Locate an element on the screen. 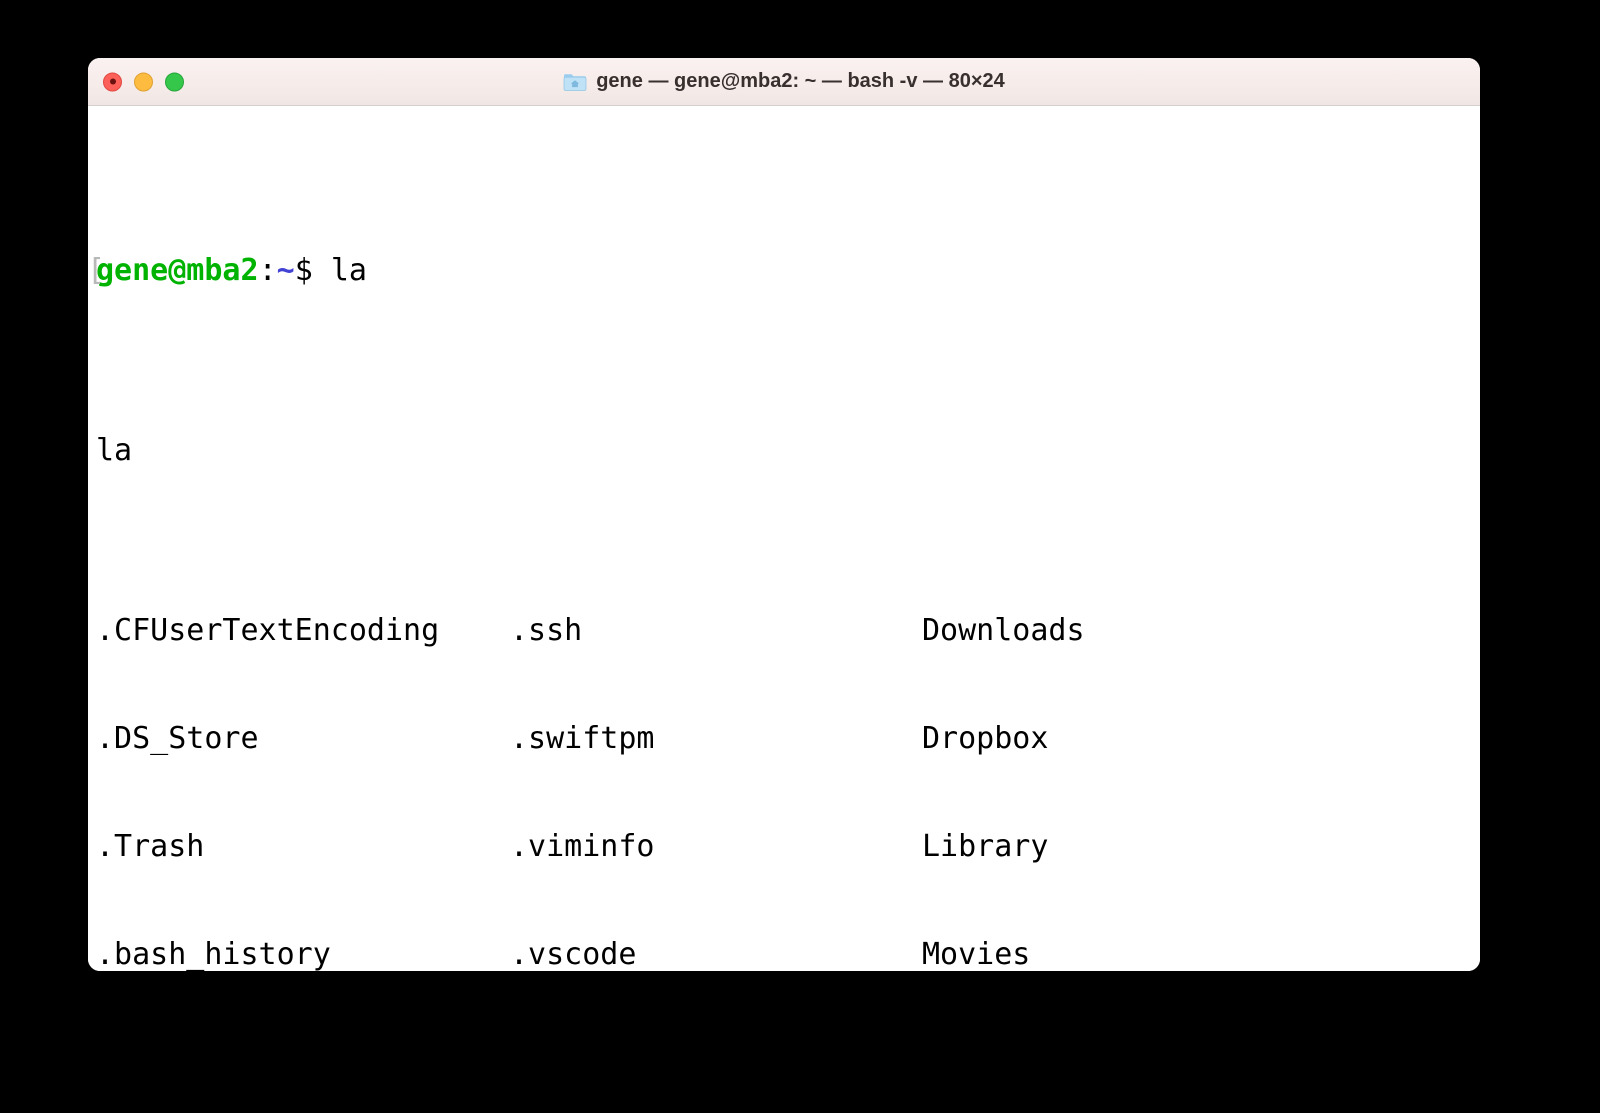  listing-cell: .swiftpm is located at coordinates (582, 738).